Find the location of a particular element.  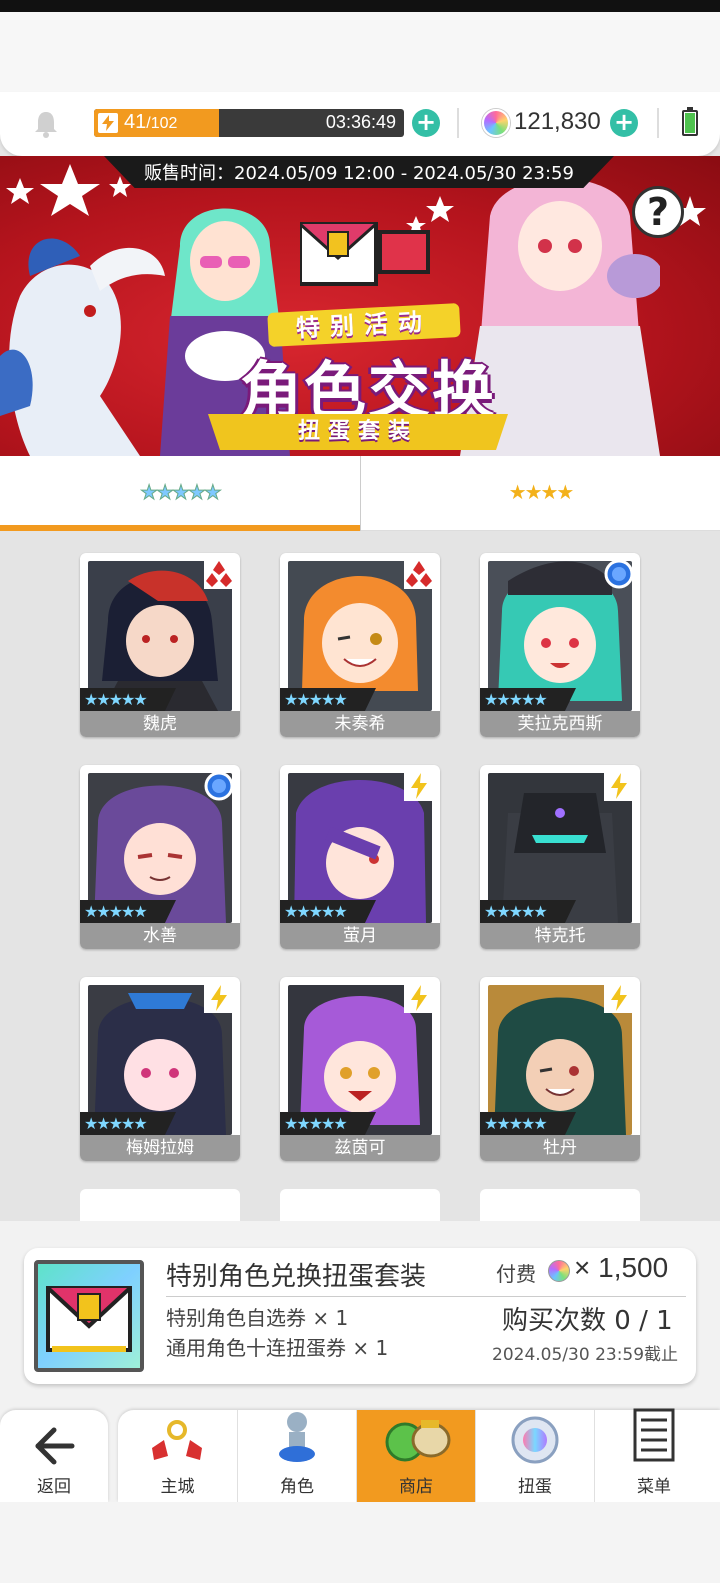

character-name: 水善 is located at coordinates (160, 936).